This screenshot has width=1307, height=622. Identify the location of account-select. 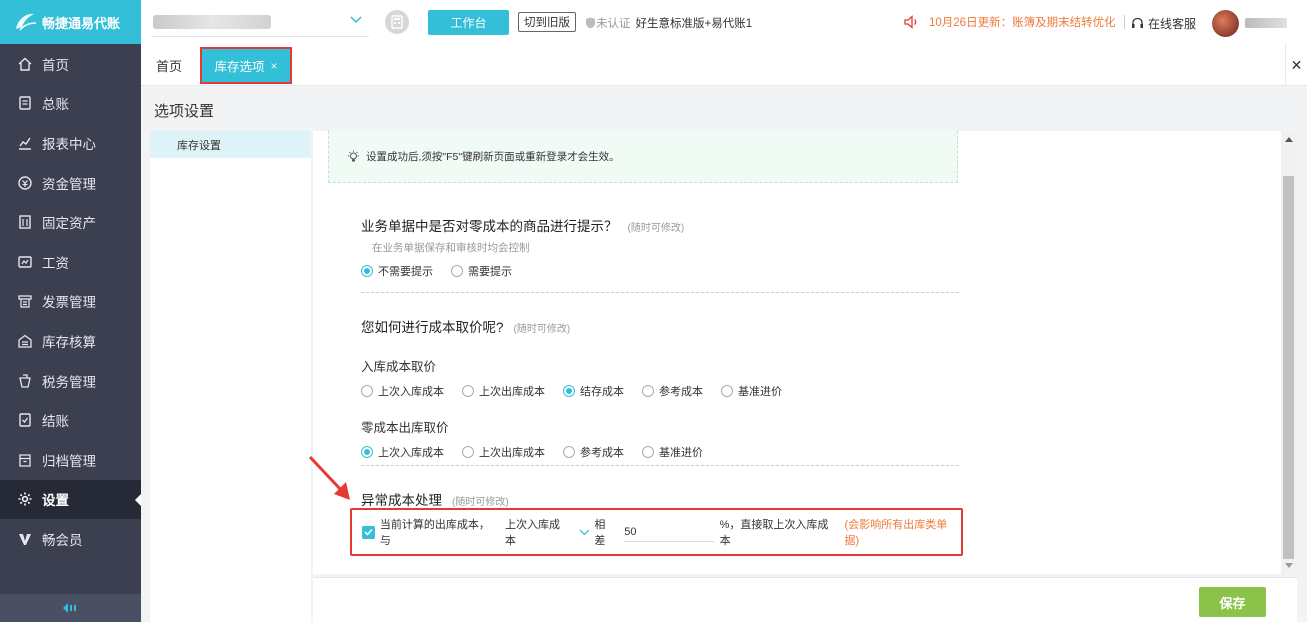
(260, 22).